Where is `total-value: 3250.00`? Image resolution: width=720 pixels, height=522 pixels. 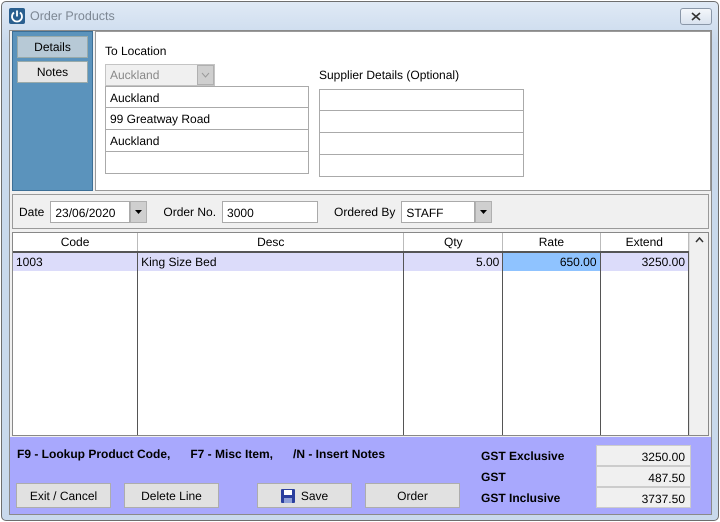
total-value: 3250.00 is located at coordinates (643, 455).